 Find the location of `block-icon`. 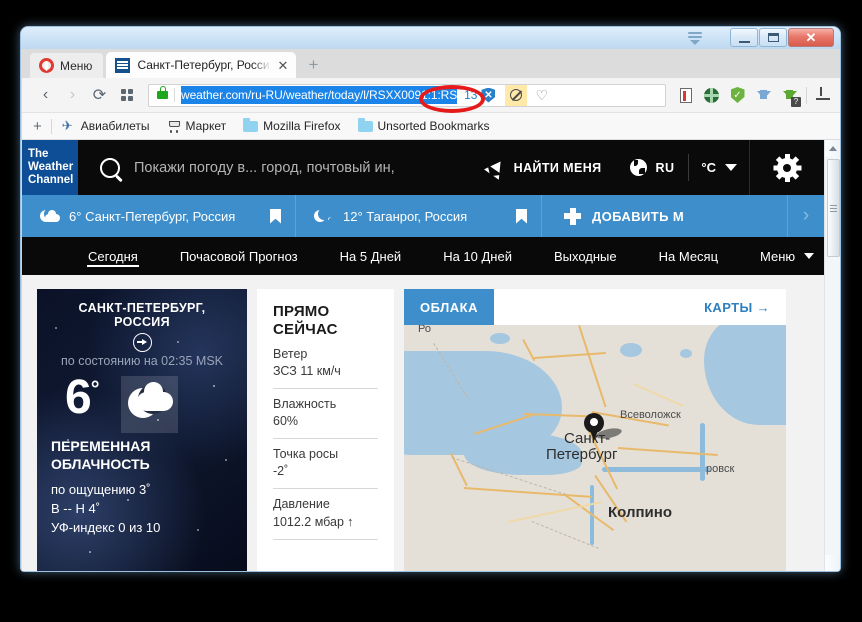

block-icon is located at coordinates (516, 95).